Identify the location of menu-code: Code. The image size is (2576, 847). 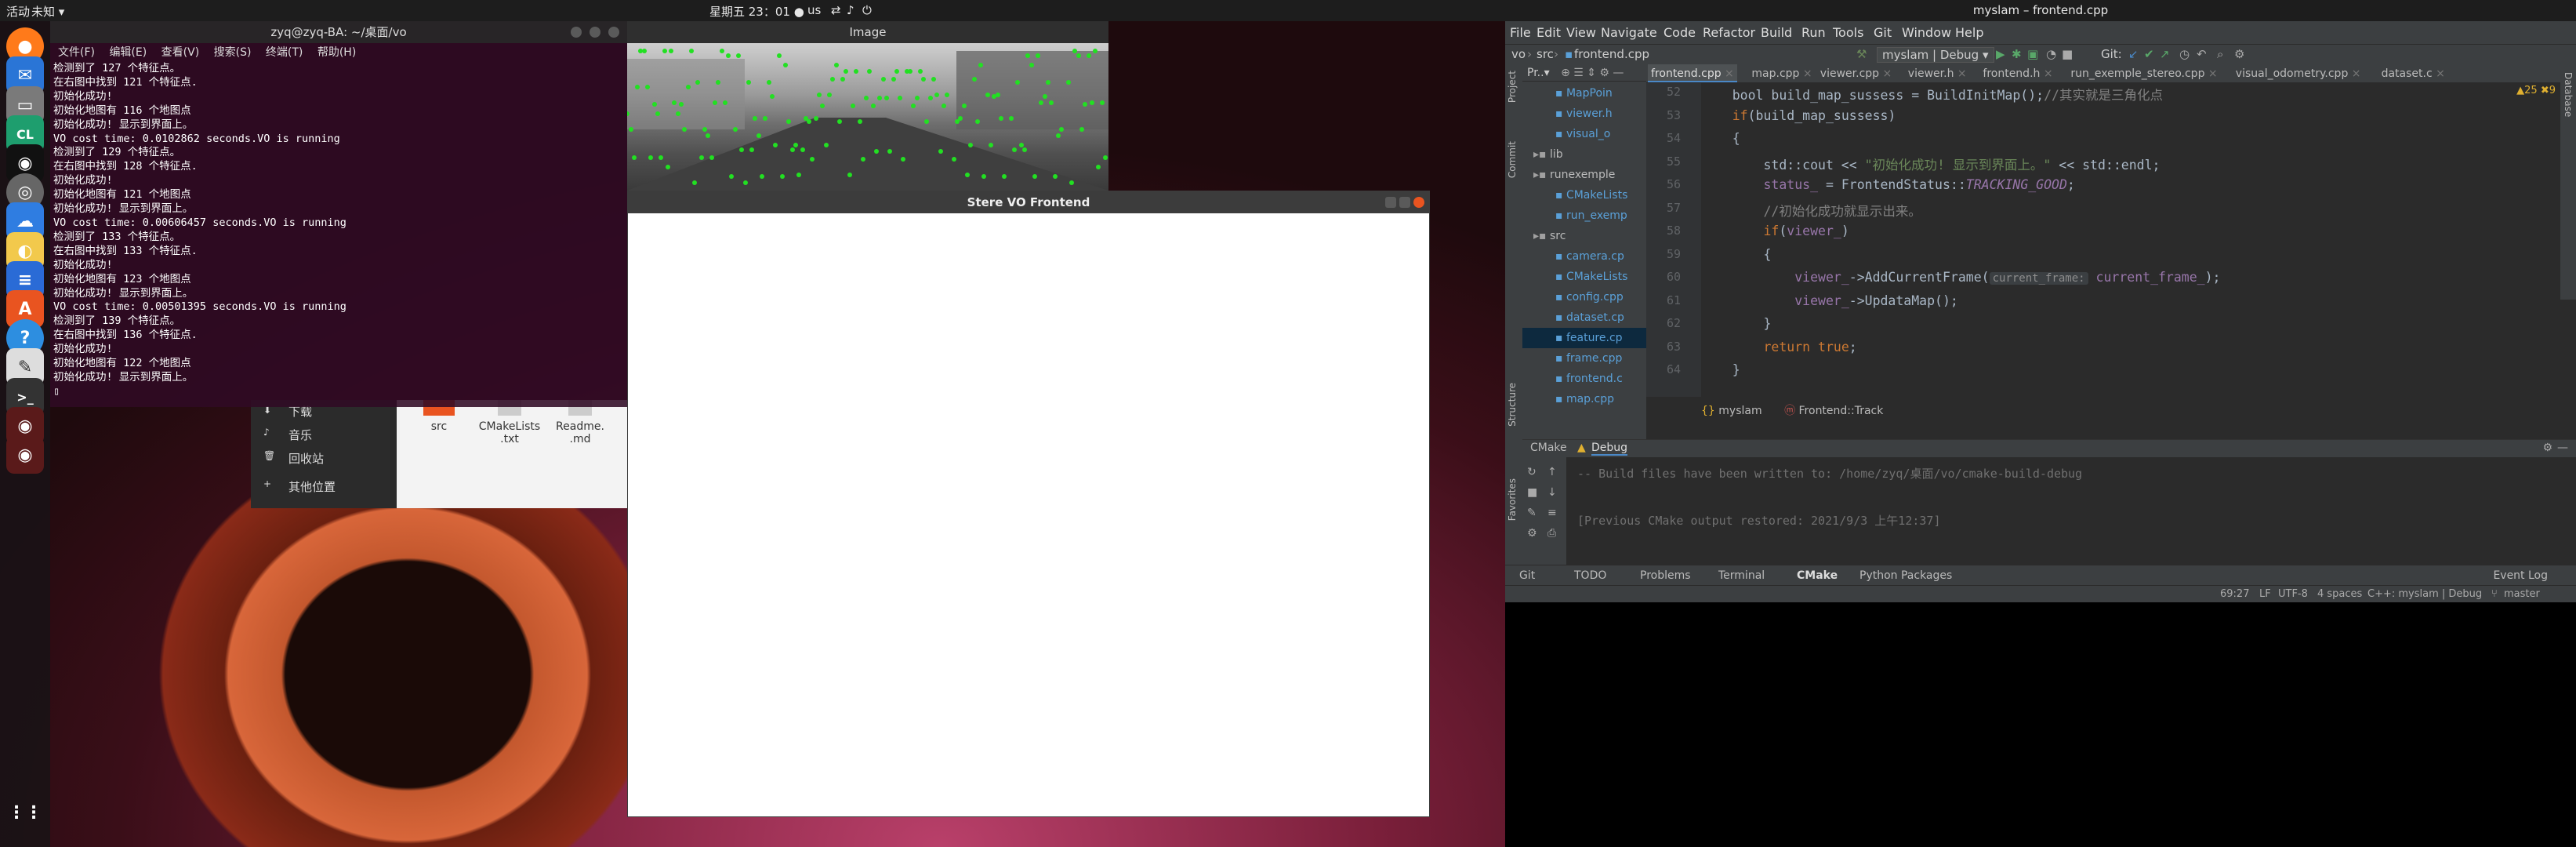
(1680, 32).